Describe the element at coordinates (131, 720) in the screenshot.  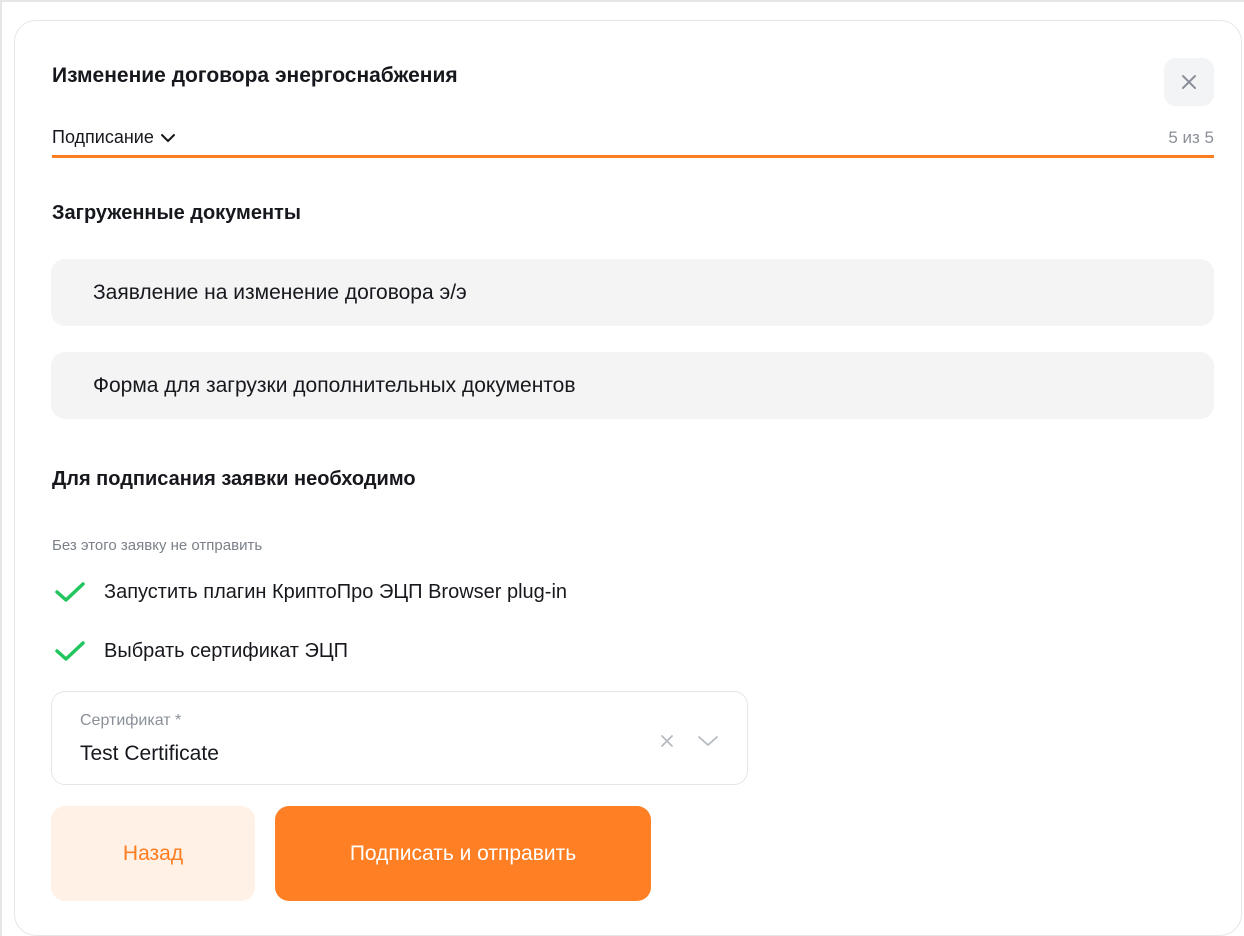
I see `certificate-field-label: Сертификат *` at that location.